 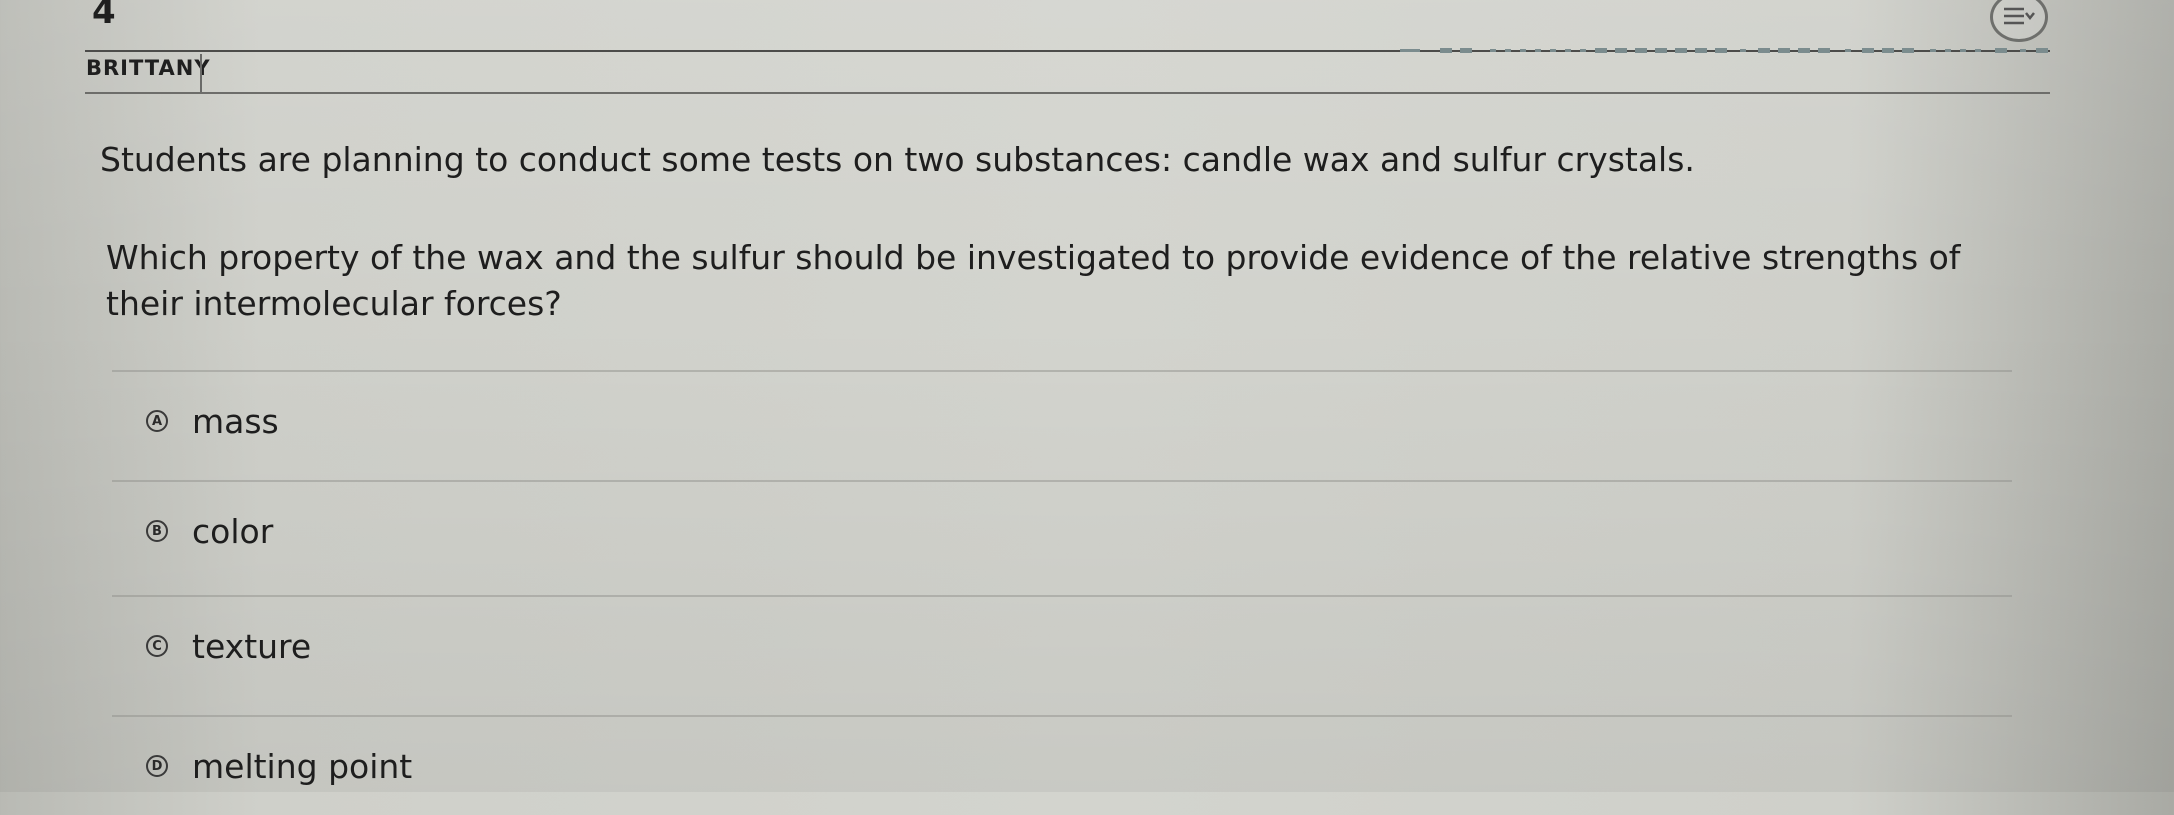 I want to click on progress-dots, so click(x=1724, y=50).